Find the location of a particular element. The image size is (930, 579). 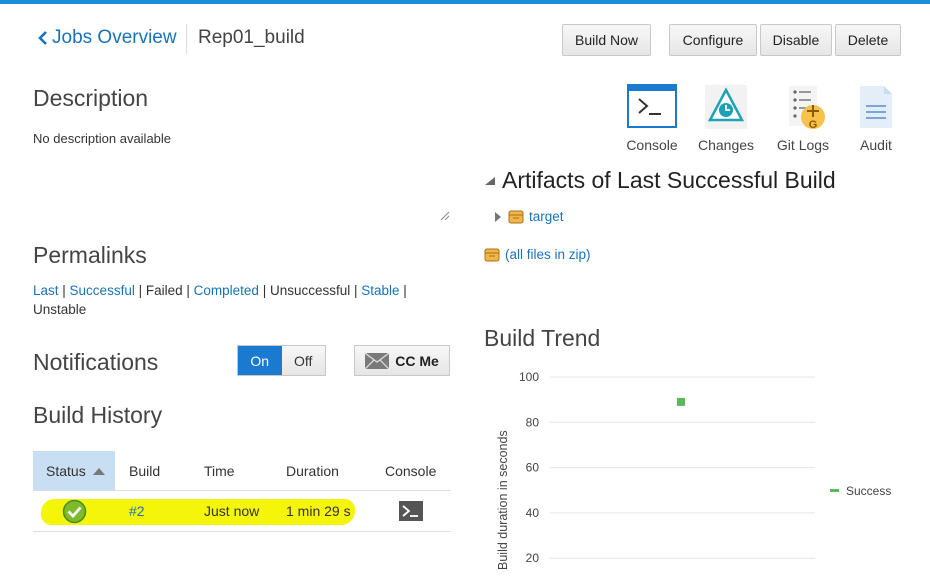

y-tick-label: 60 is located at coordinates (533, 468).